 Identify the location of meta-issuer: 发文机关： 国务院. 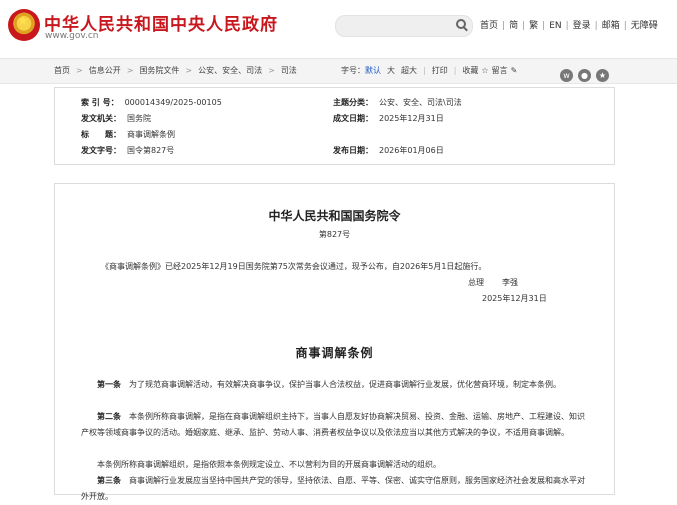
(116, 118).